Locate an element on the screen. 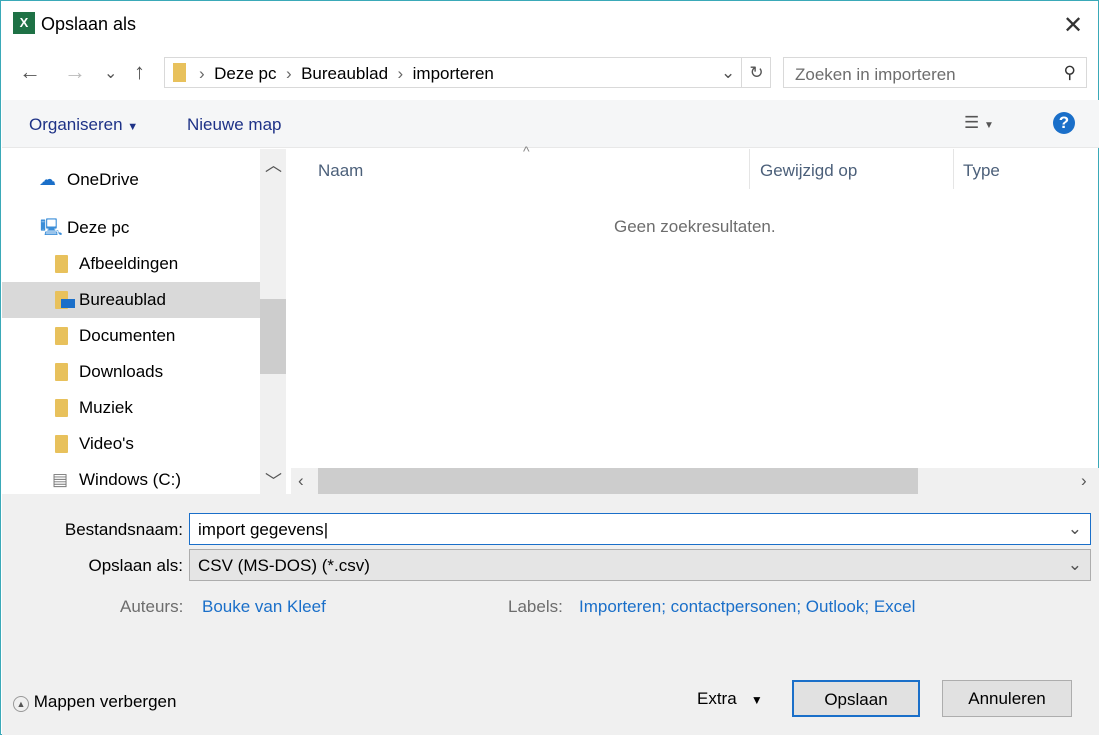 This screenshot has width=1099, height=735. search-input: Zoeken in importeren ⚲ is located at coordinates (935, 72).